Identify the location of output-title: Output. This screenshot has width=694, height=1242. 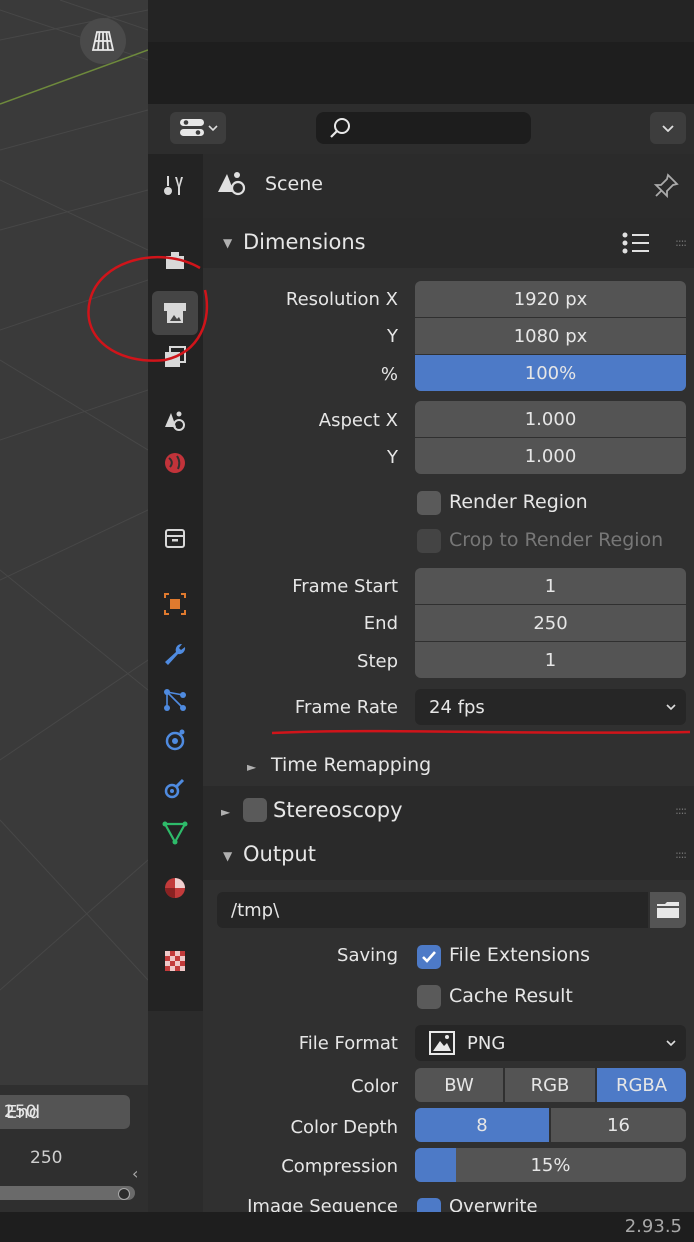
(279, 854).